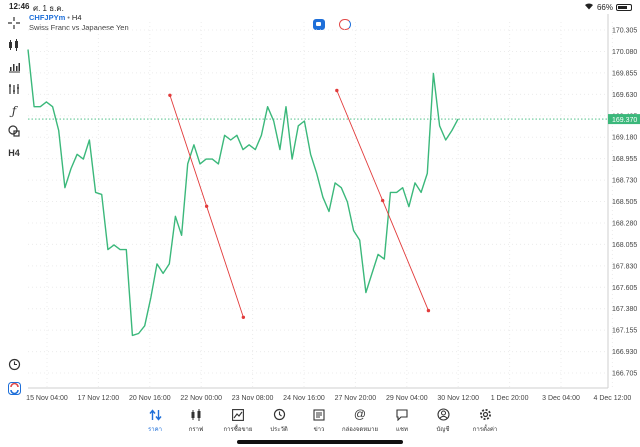  What do you see at coordinates (443, 414) in the screenshot?
I see `account-icon` at bounding box center [443, 414].